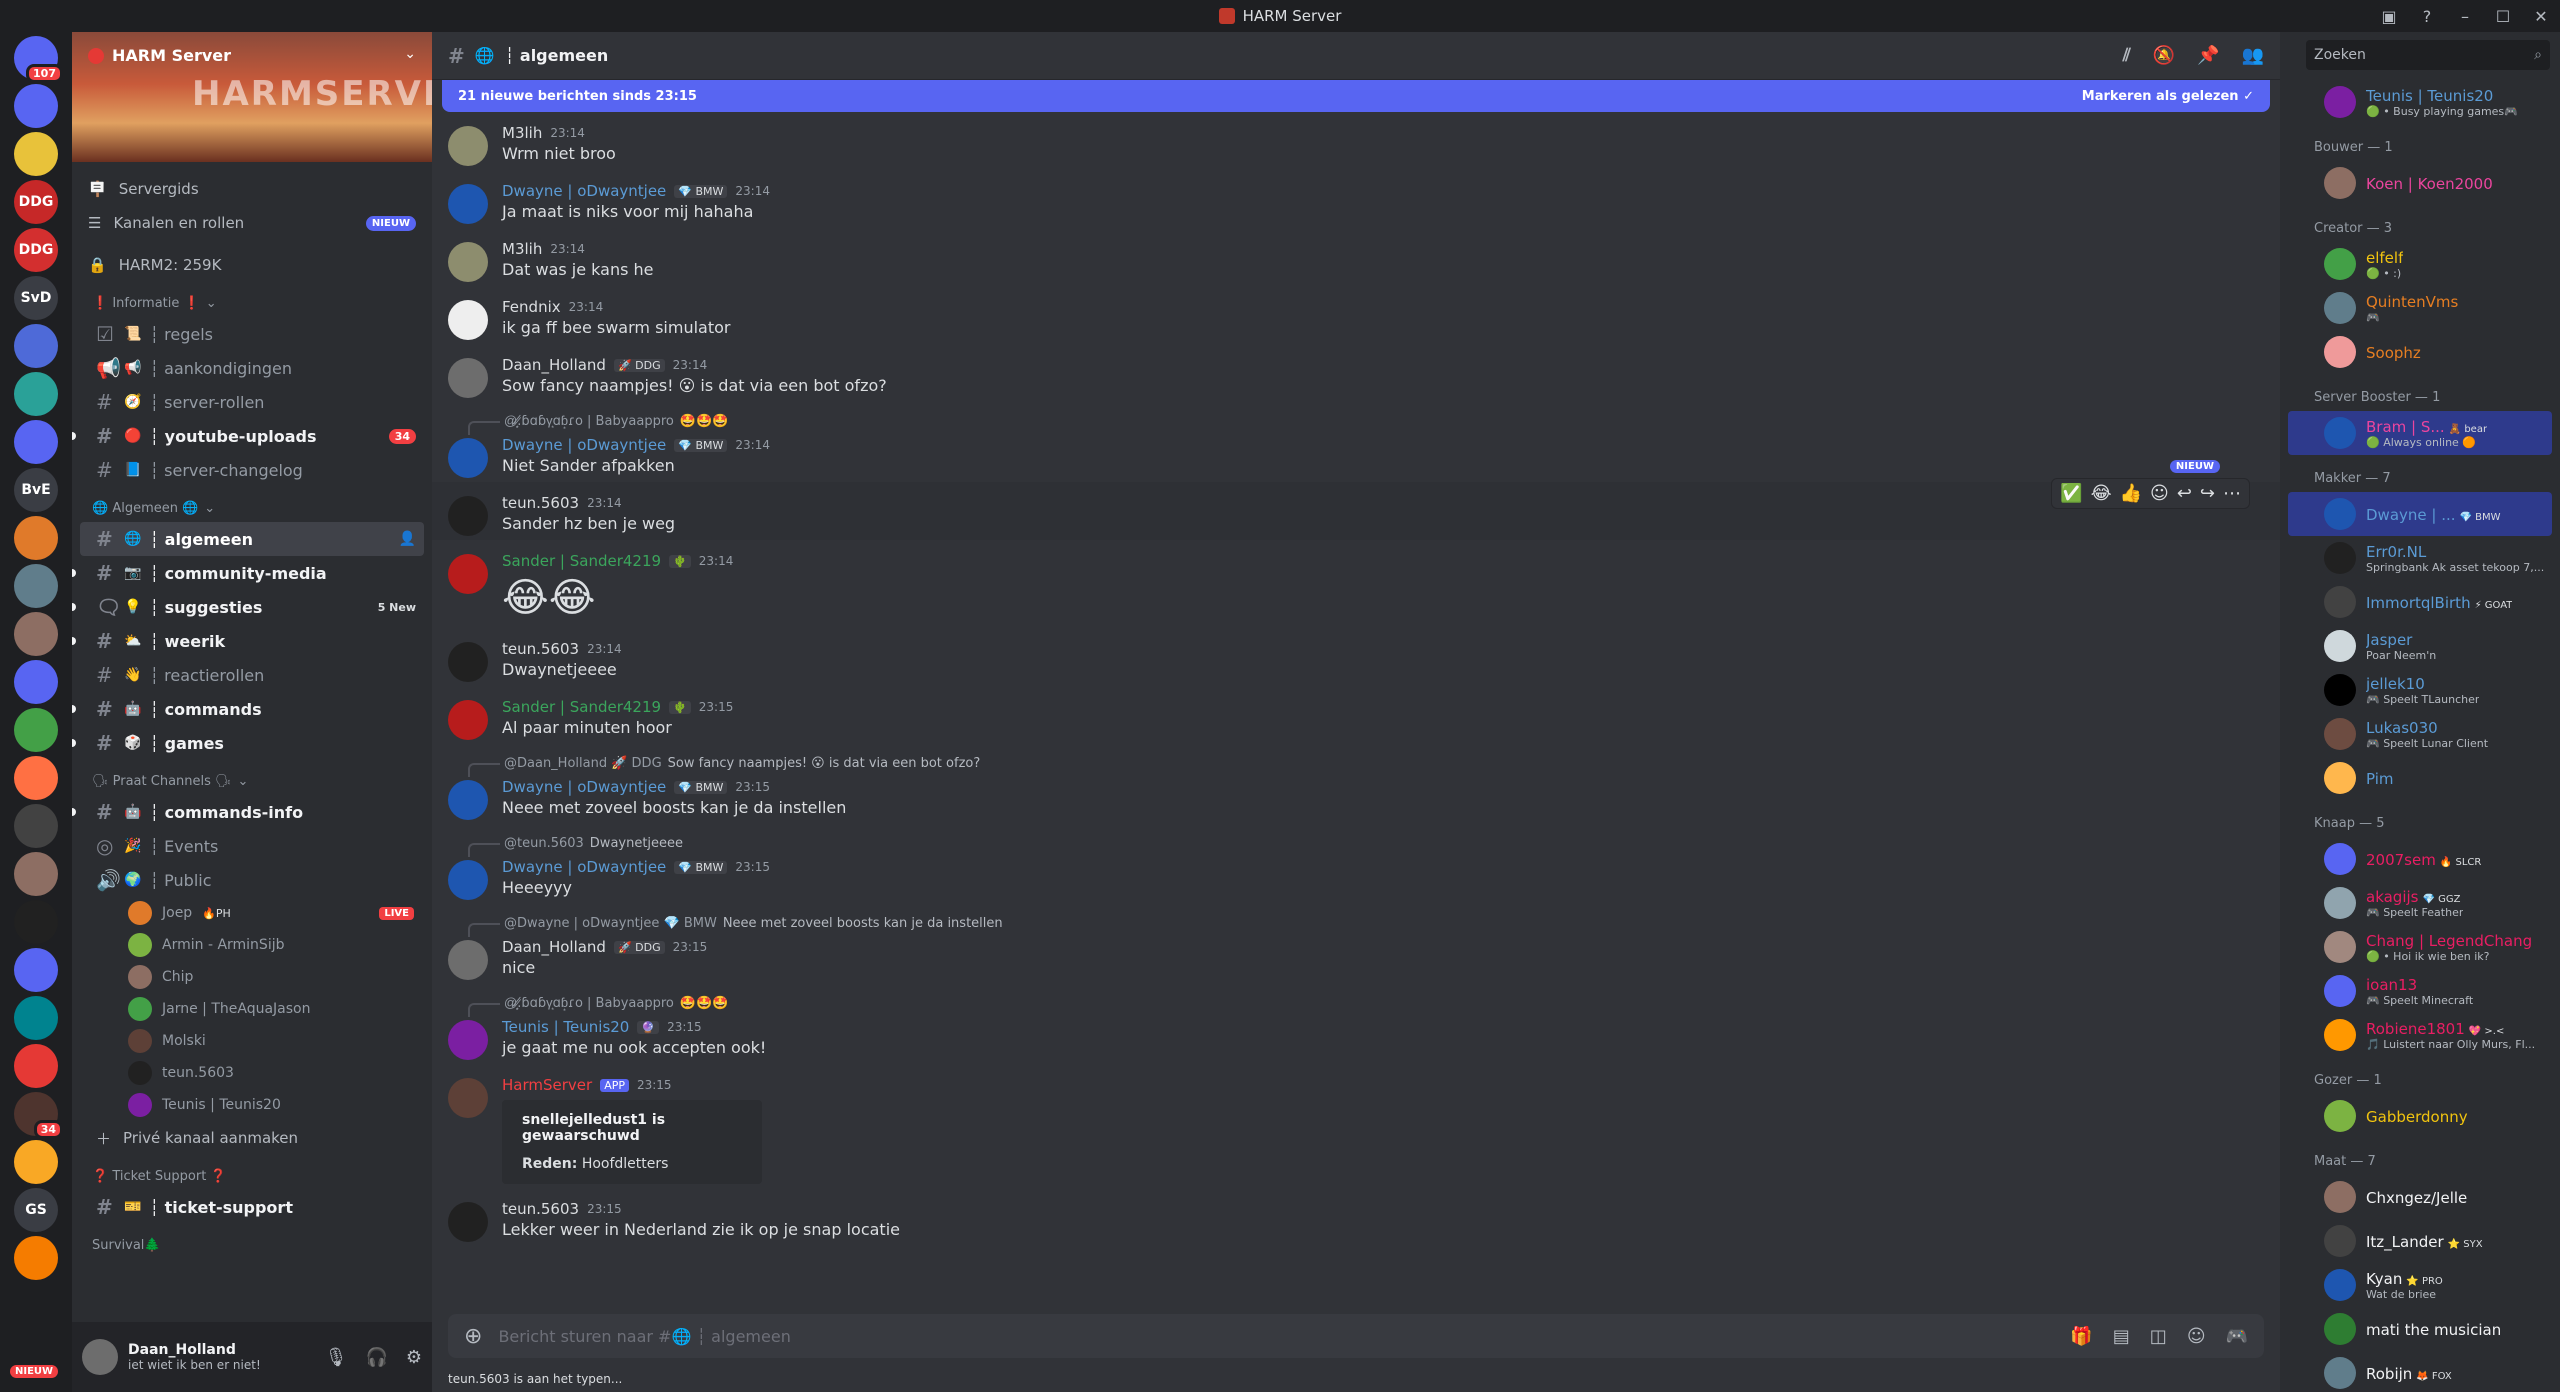 The height and width of the screenshot is (1392, 2560). I want to click on member-item: Lukas030 🎮 Speelt Lunar Client, so click(2420, 734).